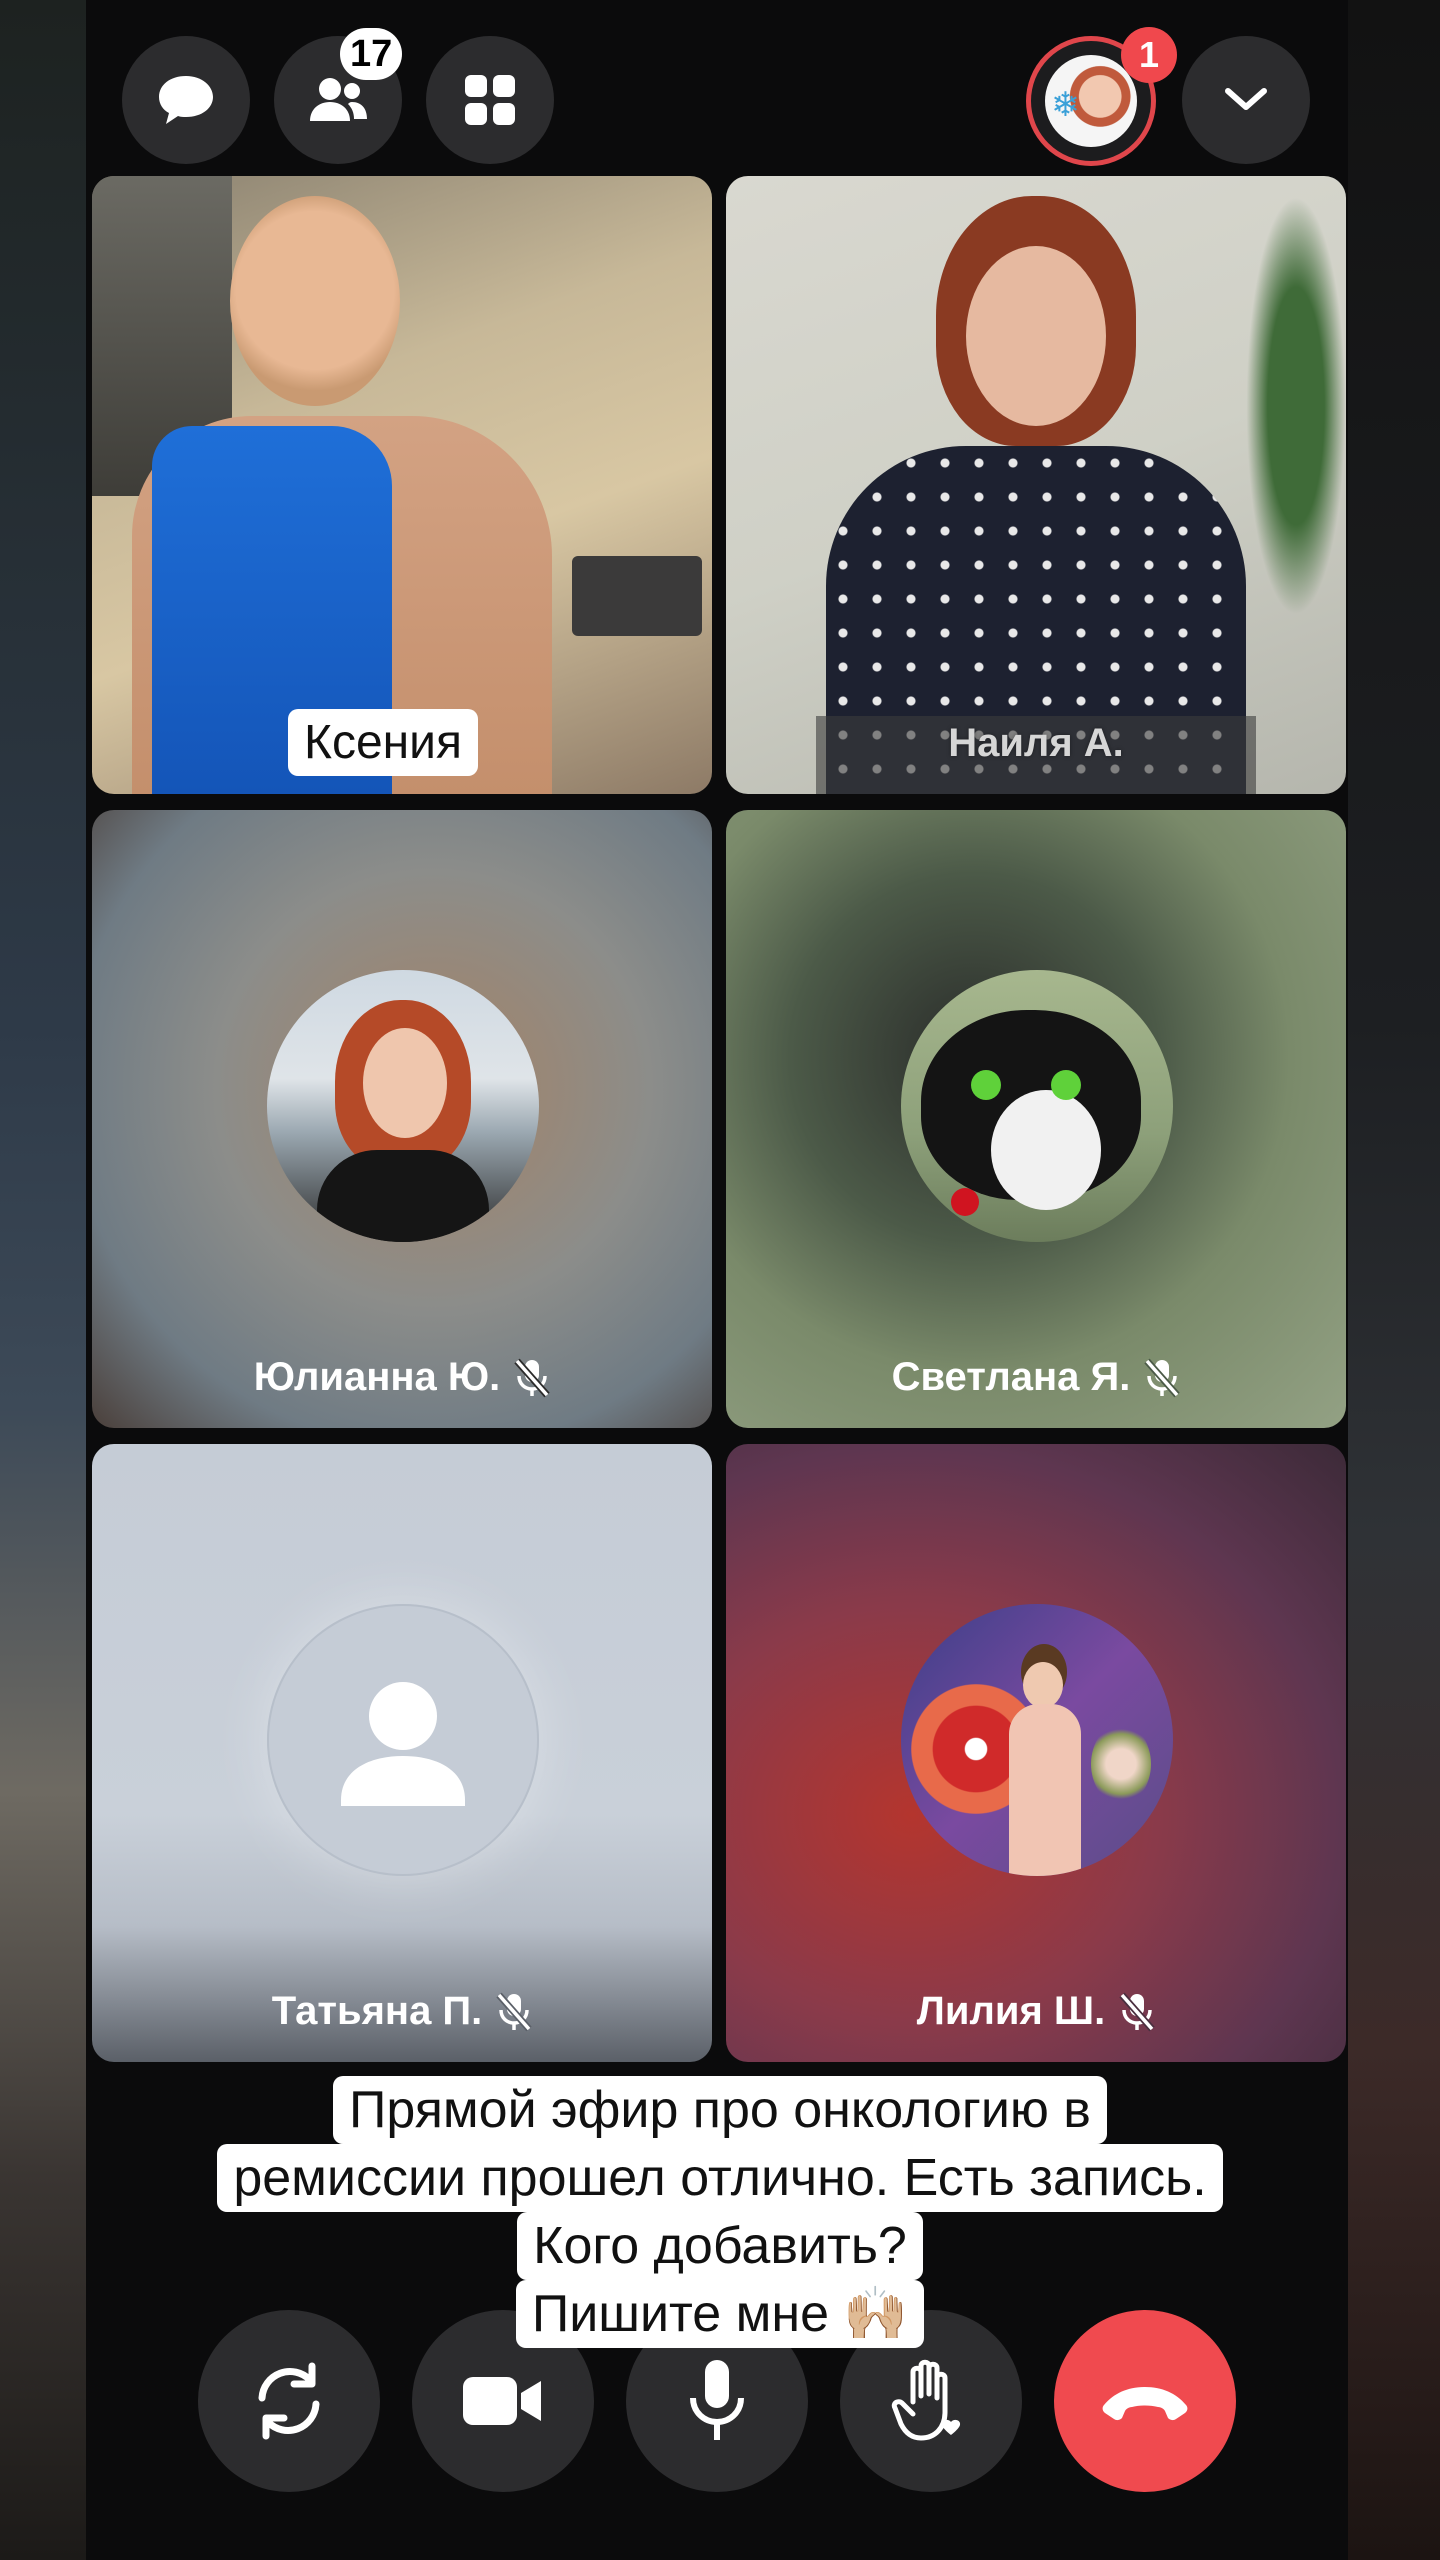  I want to click on participant-name-row: Светлана Я., so click(1036, 1377).